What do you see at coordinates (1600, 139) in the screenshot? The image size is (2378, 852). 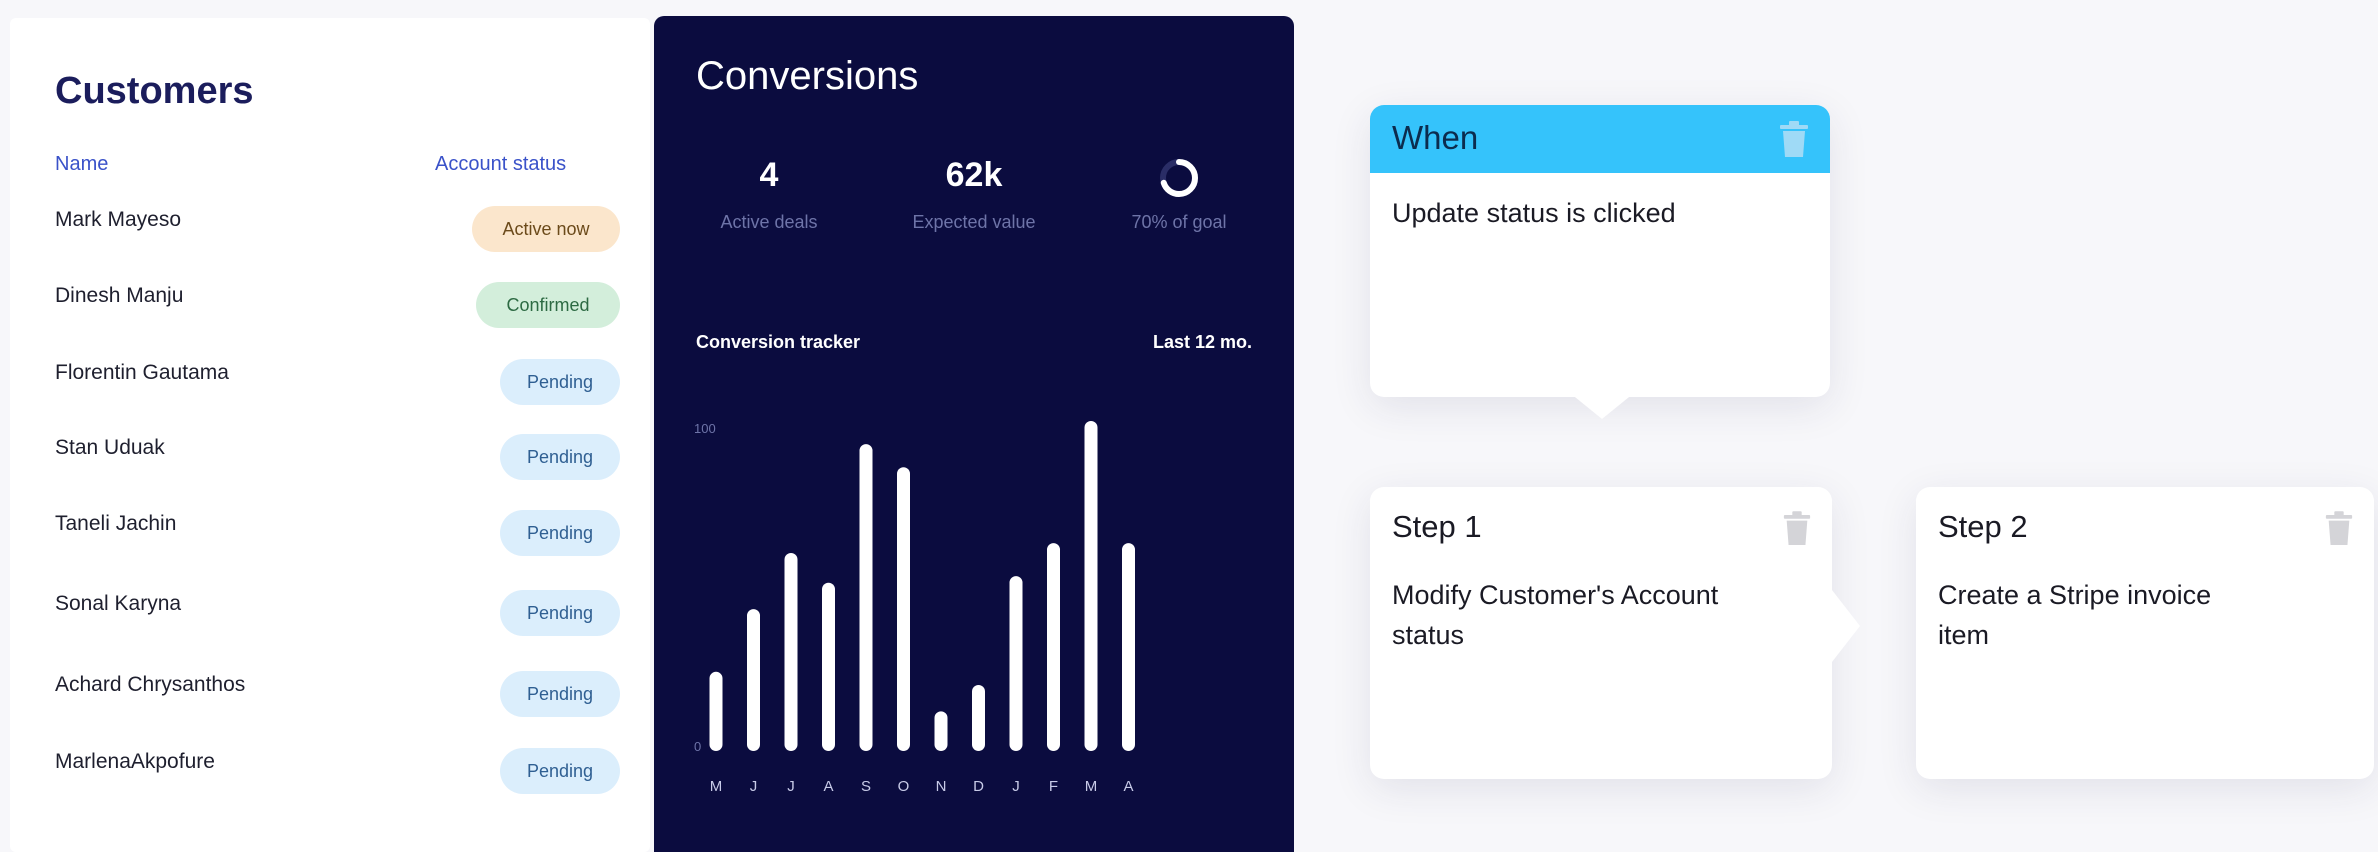 I see `when-header: When` at bounding box center [1600, 139].